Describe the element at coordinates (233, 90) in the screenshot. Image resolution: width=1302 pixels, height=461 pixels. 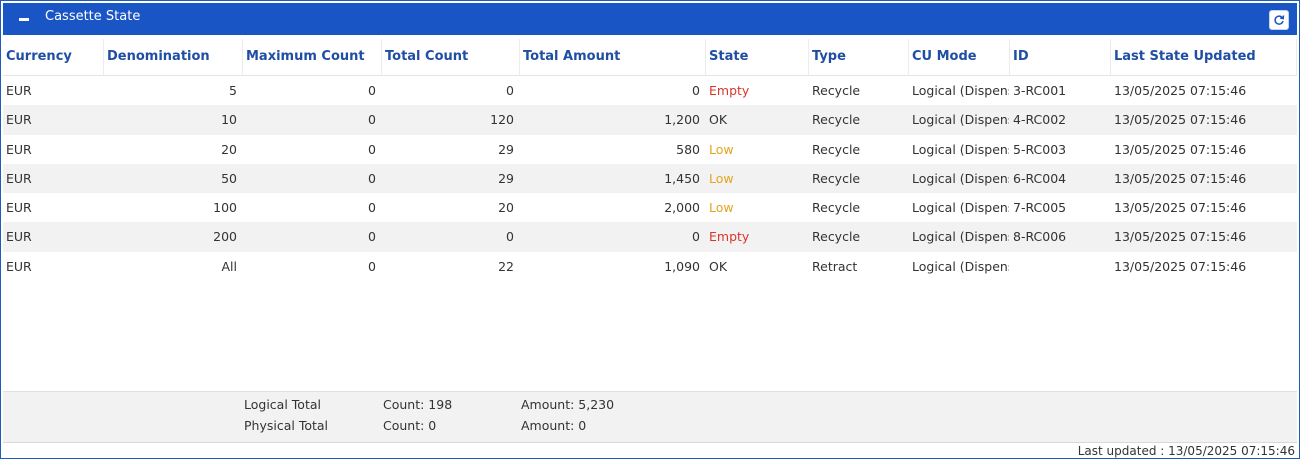
I see `denomination-cell: 5` at that location.